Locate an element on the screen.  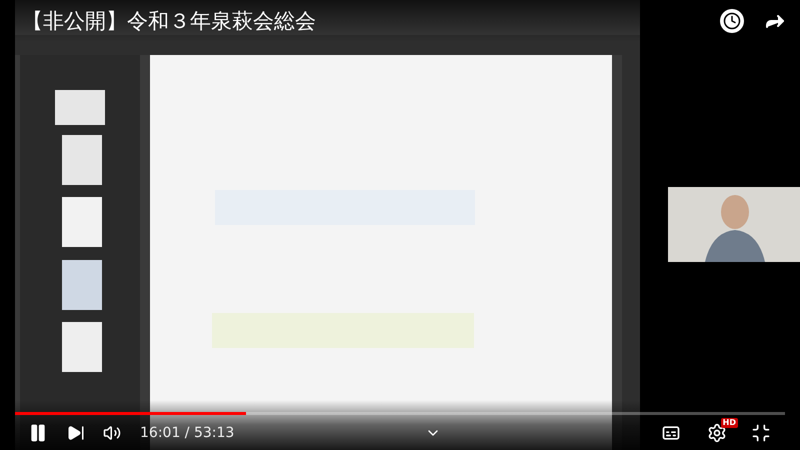
hd-badge: HD is located at coordinates (729, 423).